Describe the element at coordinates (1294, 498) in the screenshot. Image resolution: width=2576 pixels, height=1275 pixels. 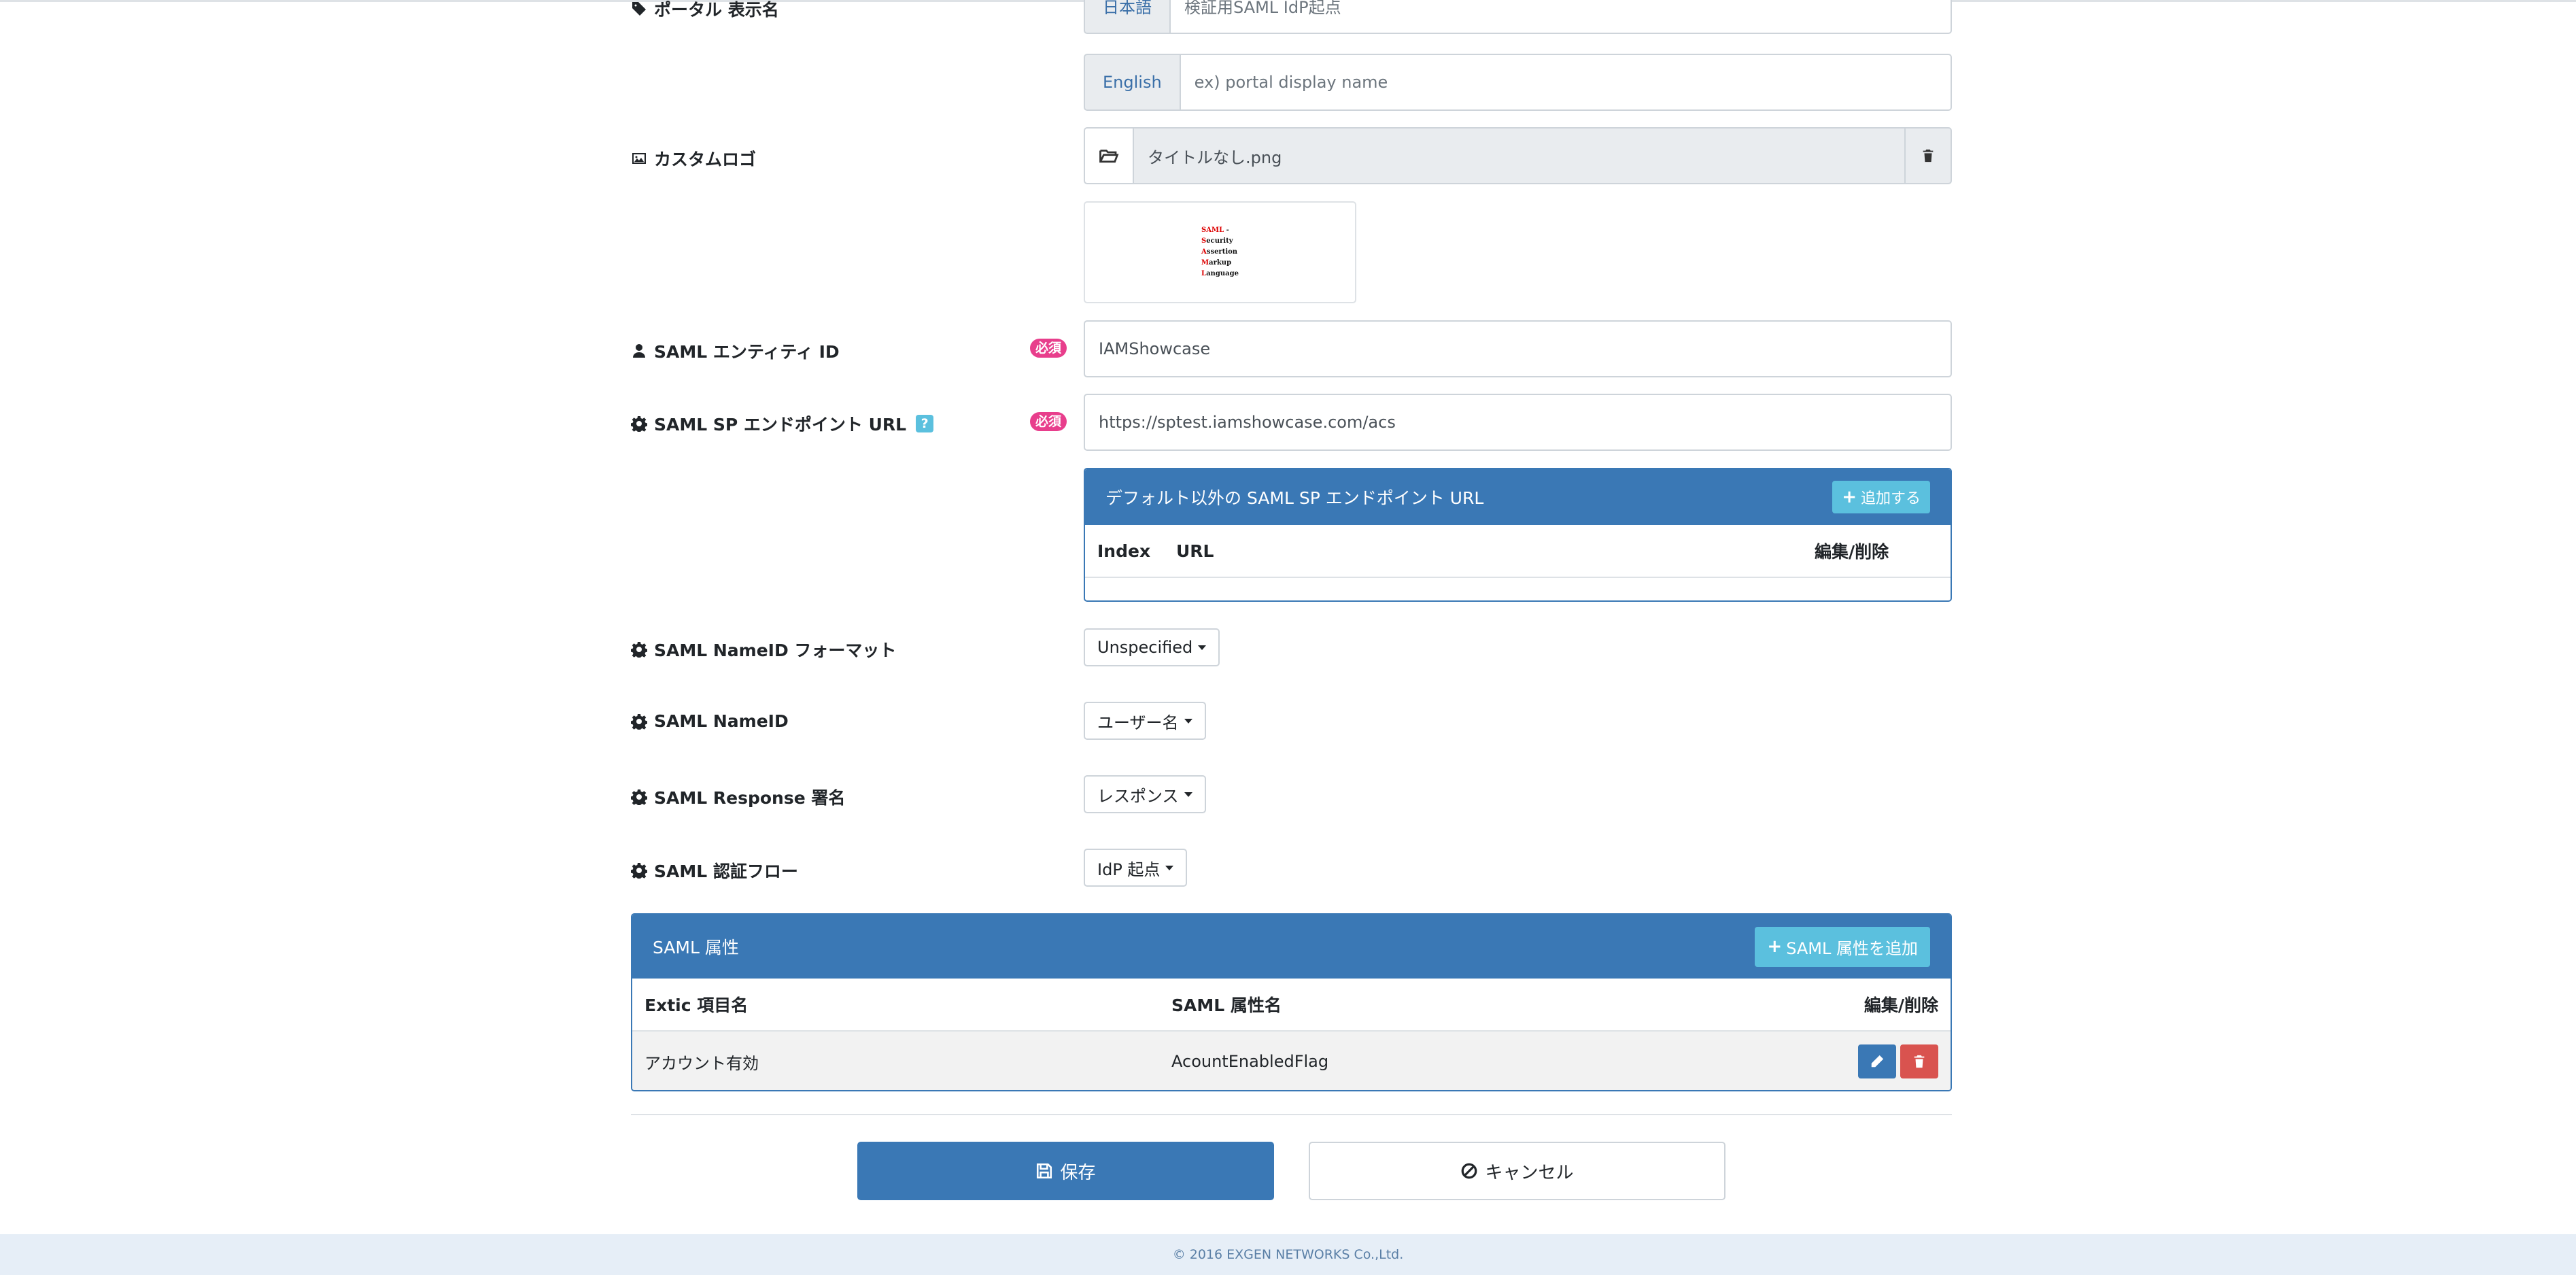
I see `extra-endpoints-title: デフォルト以外の SAML SP エンドポイント URL` at that location.